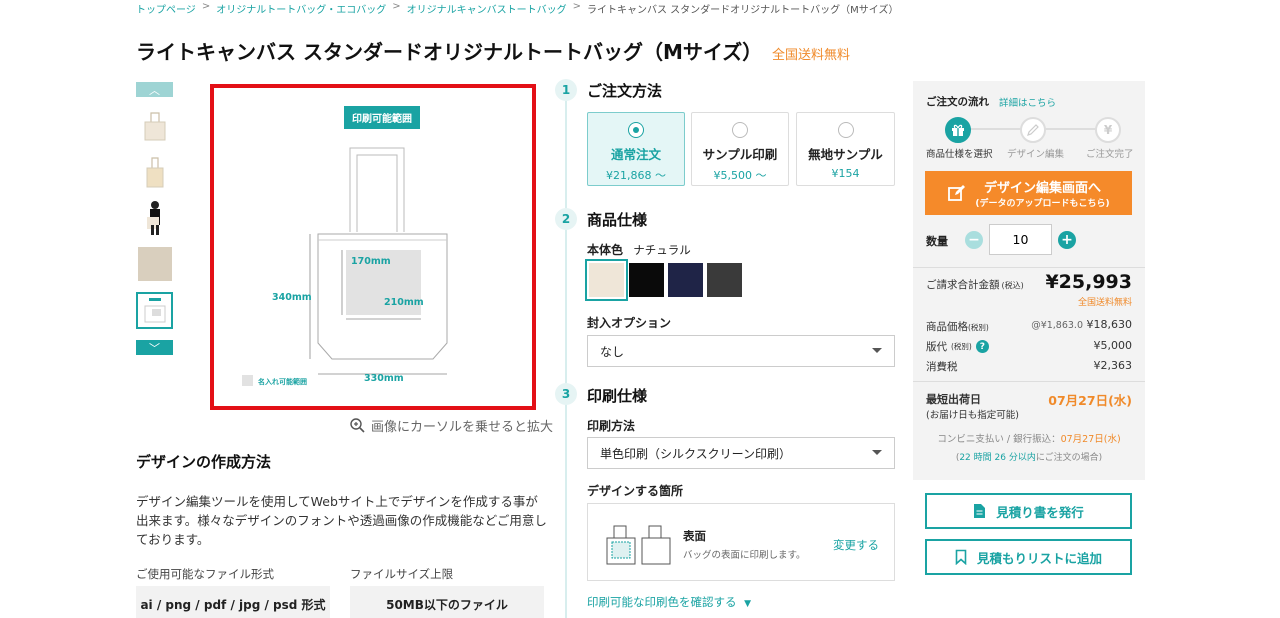 The image size is (1280, 618). Describe the element at coordinates (1067, 240) in the screenshot. I see `quantity-increase-button: +` at that location.